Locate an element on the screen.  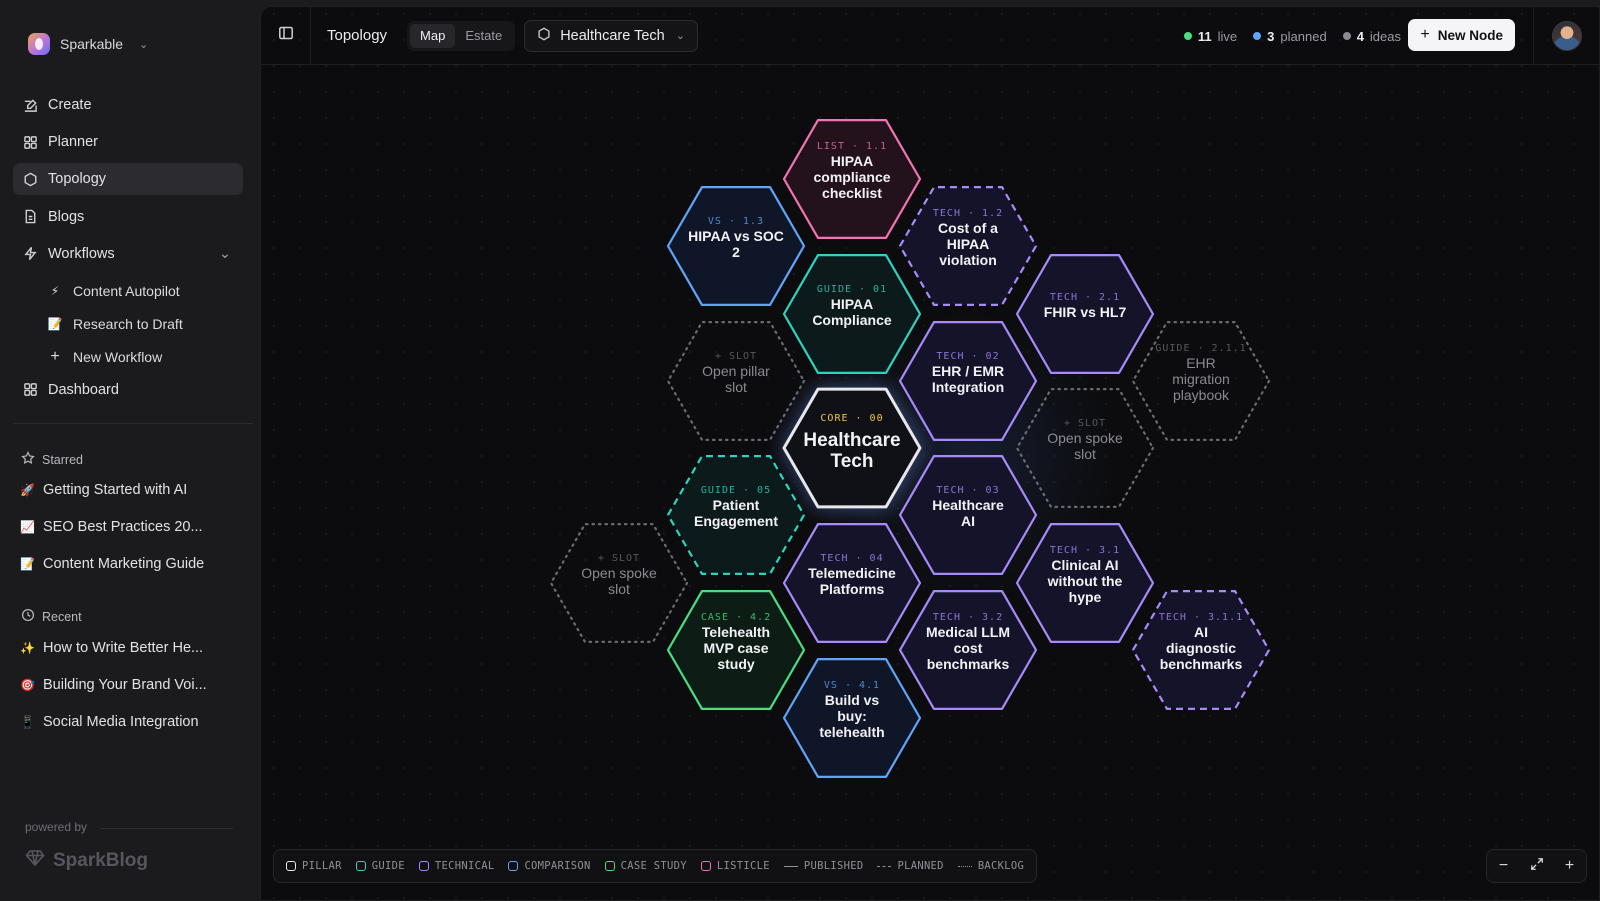
topology-node: TECH · 1.2Cost of a HIPAA violation is located at coordinates (968, 246).